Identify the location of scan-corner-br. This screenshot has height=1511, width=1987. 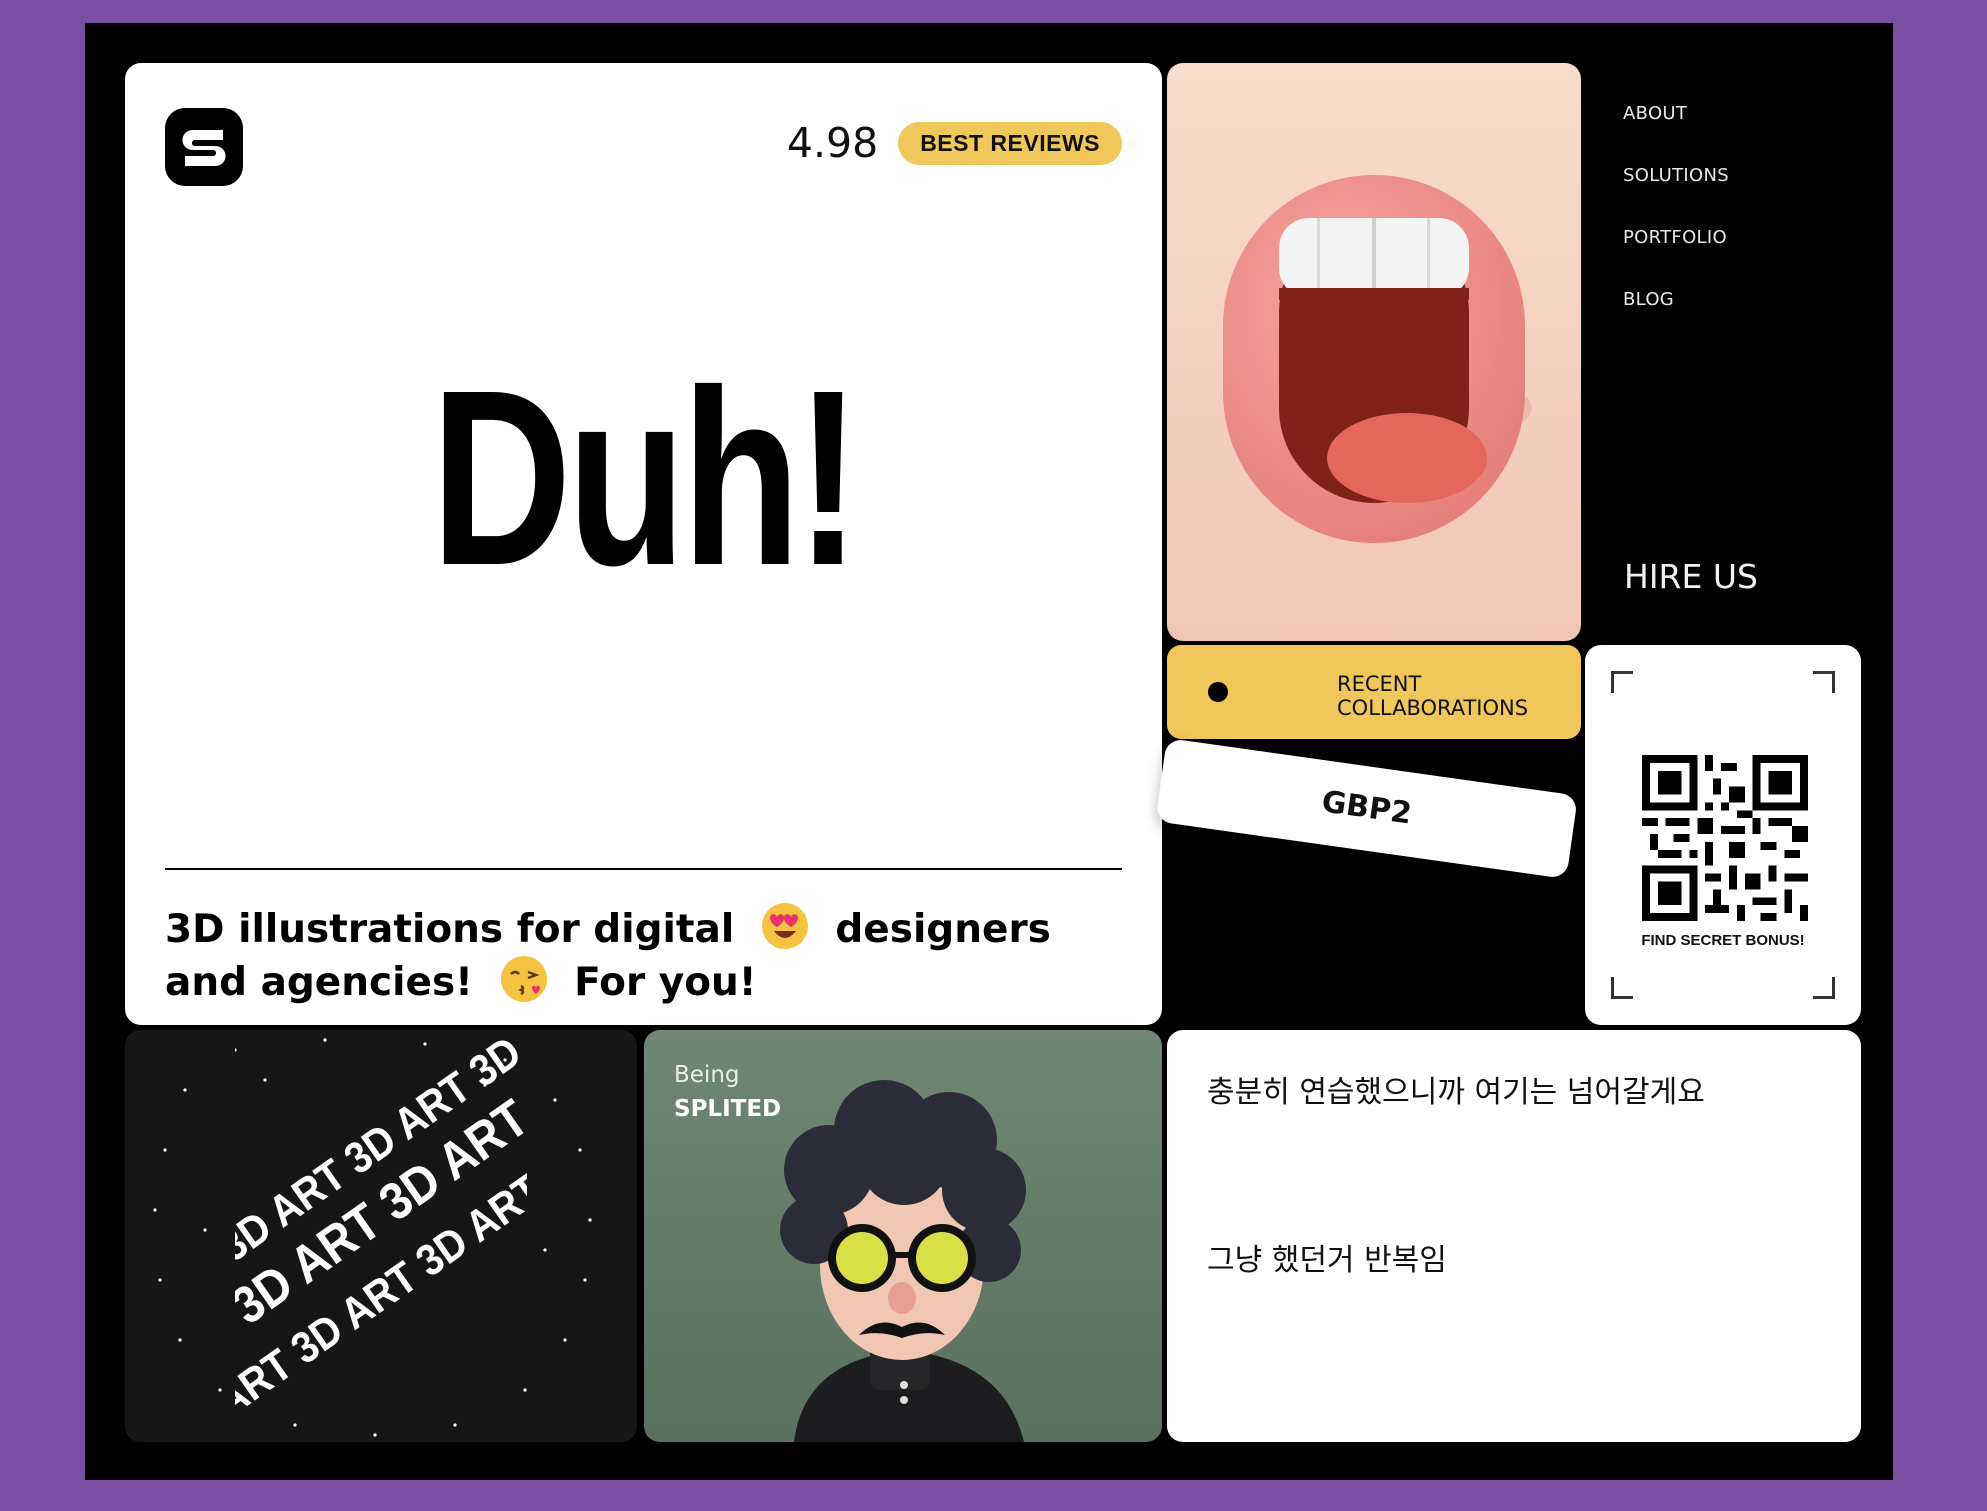
(1824, 988).